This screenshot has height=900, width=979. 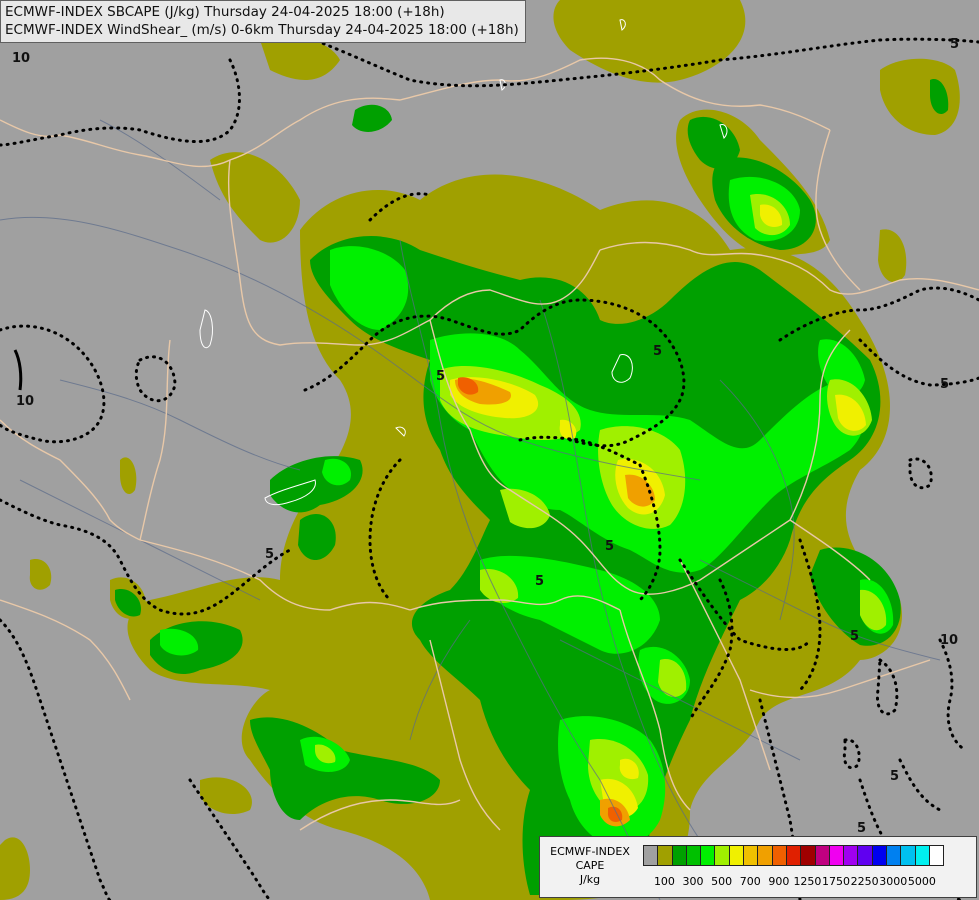 What do you see at coordinates (854, 636) in the screenshot?
I see `contour-label-5-se: 5` at bounding box center [854, 636].